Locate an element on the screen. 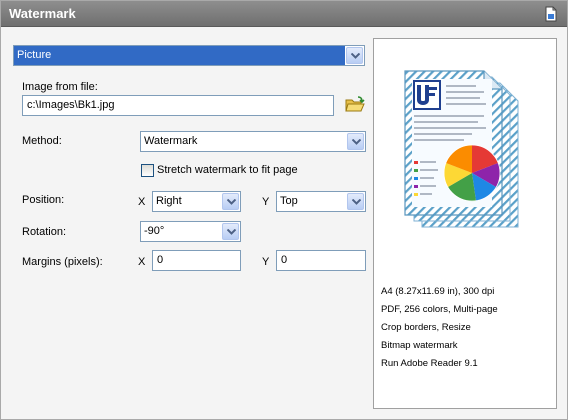 The image size is (568, 420). type-select-value: Picture is located at coordinates (179, 55).